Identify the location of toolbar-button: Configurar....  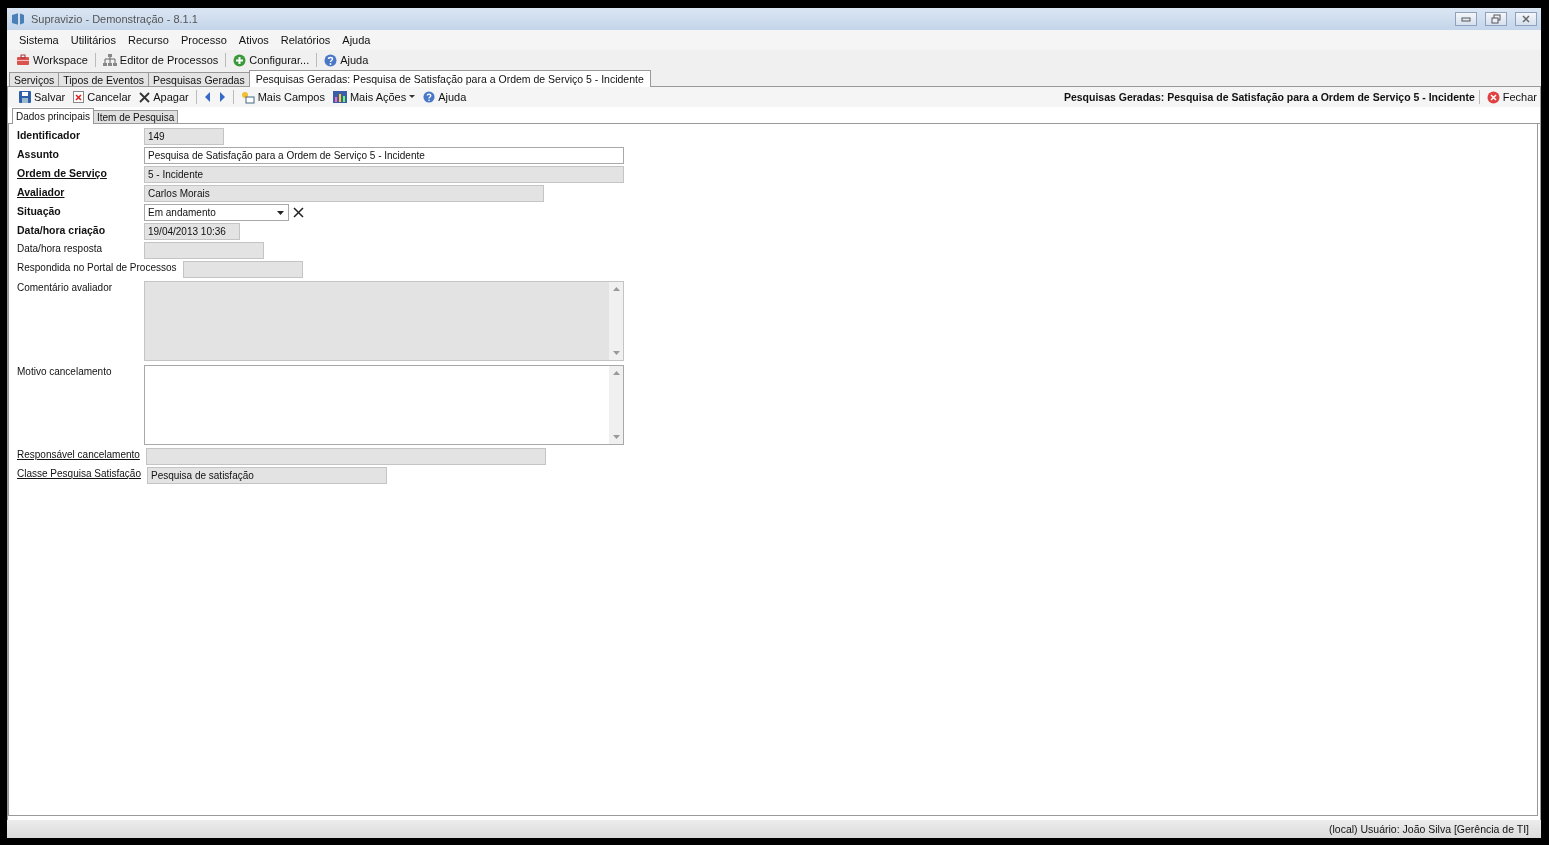
(271, 60).